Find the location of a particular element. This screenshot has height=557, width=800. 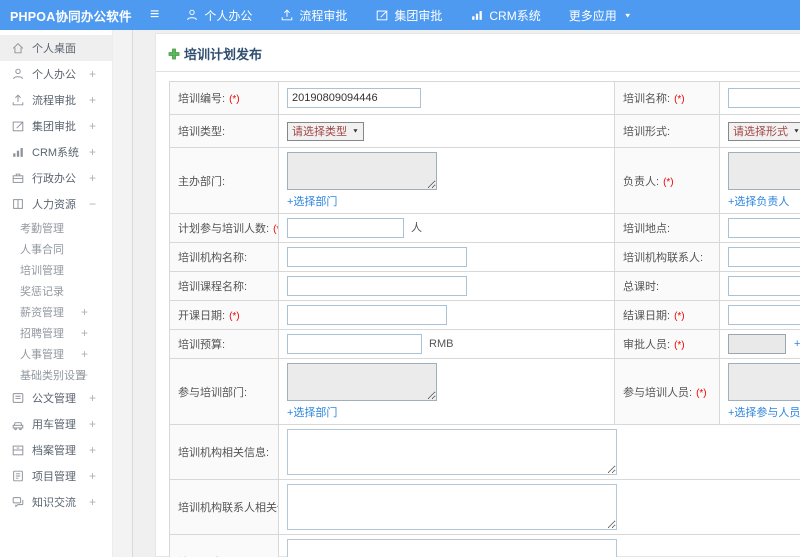

sidebar-item-label: 个人桌面 is located at coordinates (54, 49).